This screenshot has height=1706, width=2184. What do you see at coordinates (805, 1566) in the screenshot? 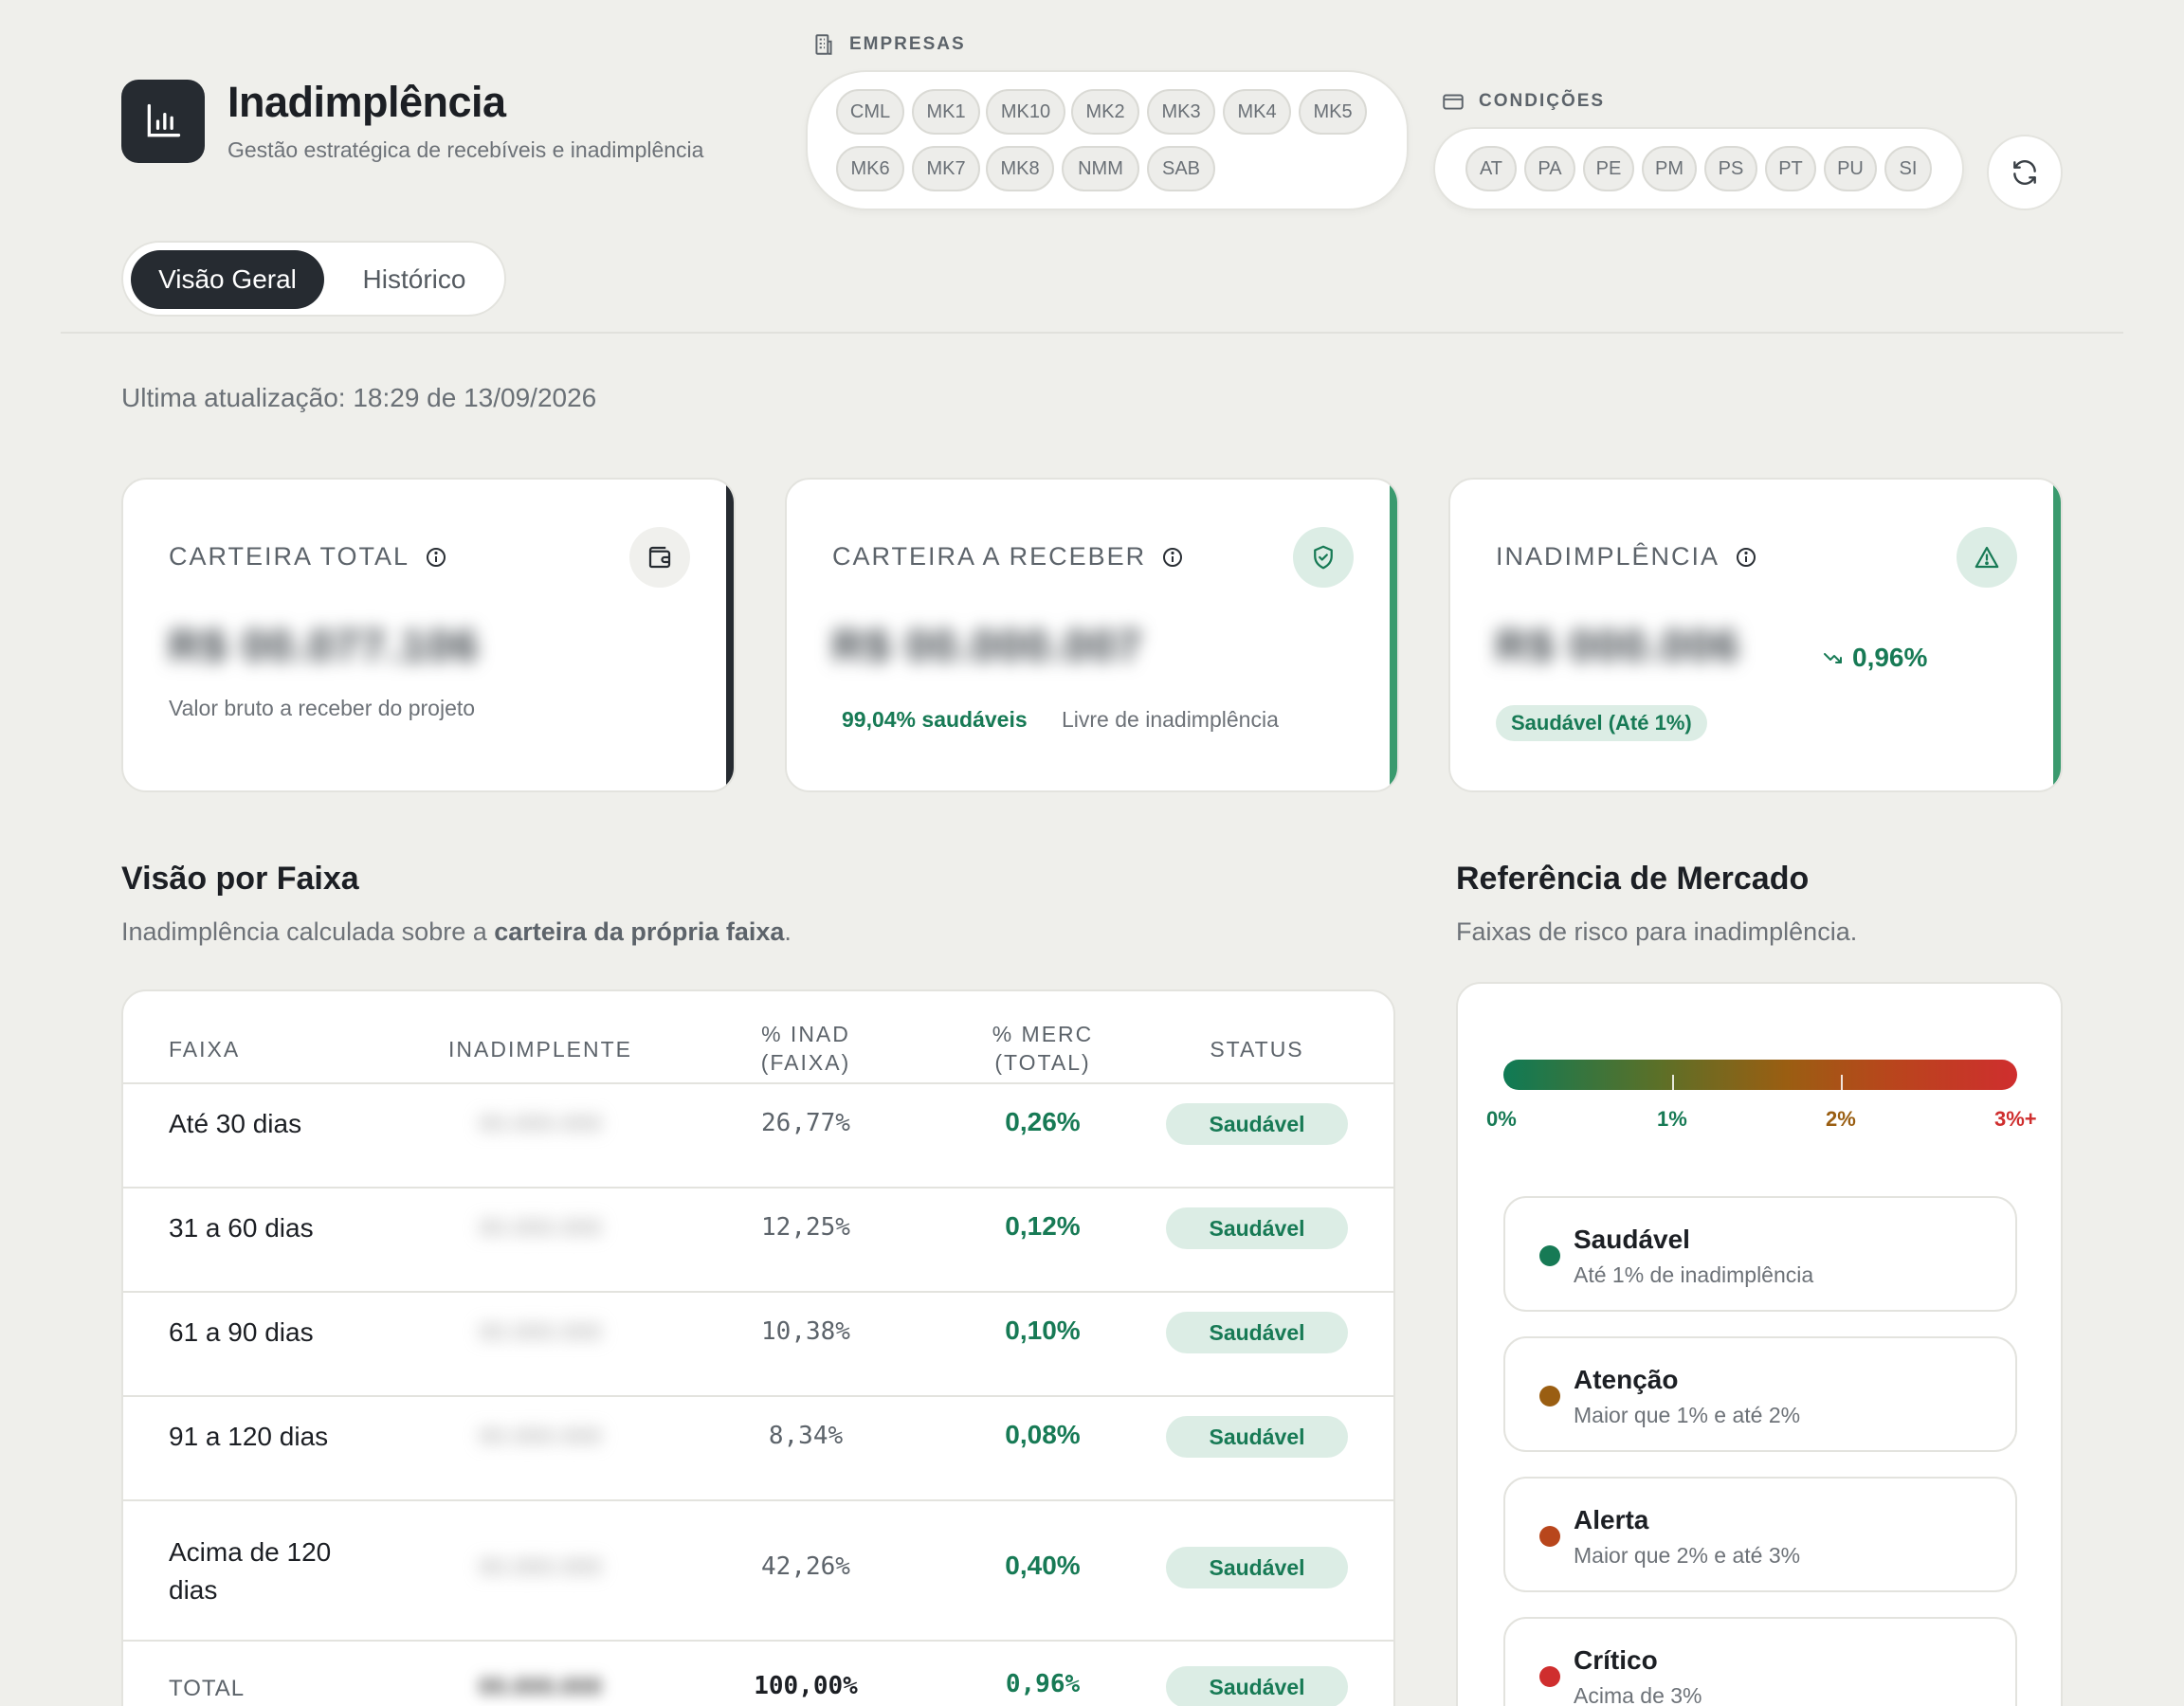
I see `cell-pct-faixa: 42,26%` at bounding box center [805, 1566].